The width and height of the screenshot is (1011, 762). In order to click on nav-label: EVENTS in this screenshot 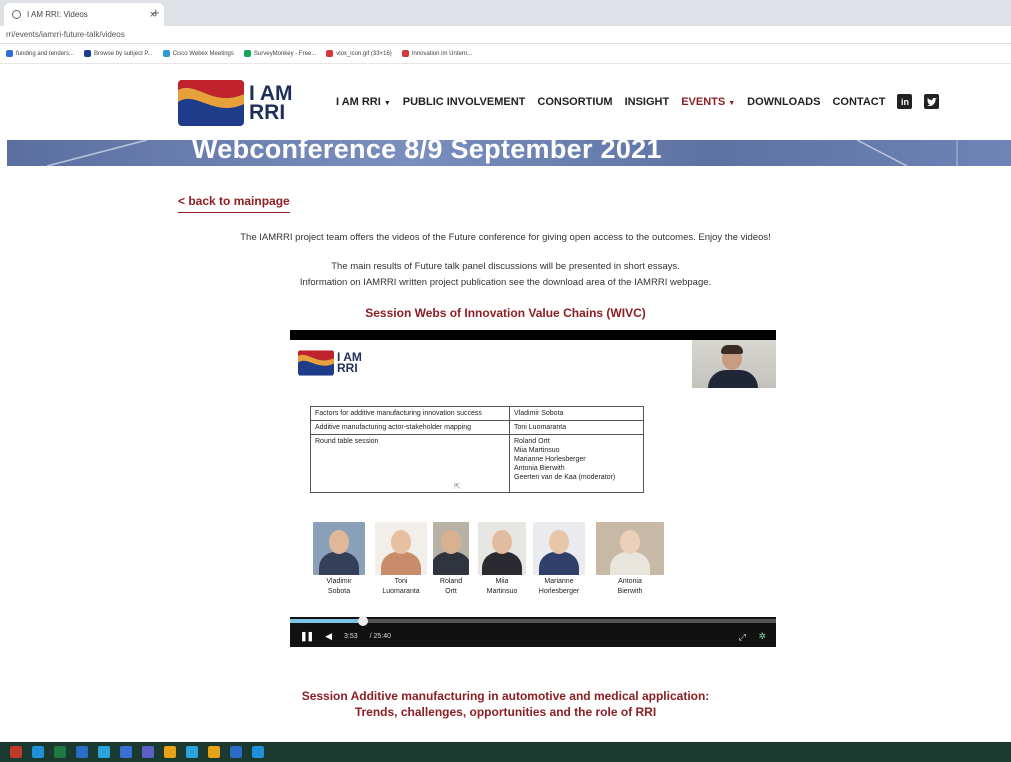, I will do `click(703, 101)`.